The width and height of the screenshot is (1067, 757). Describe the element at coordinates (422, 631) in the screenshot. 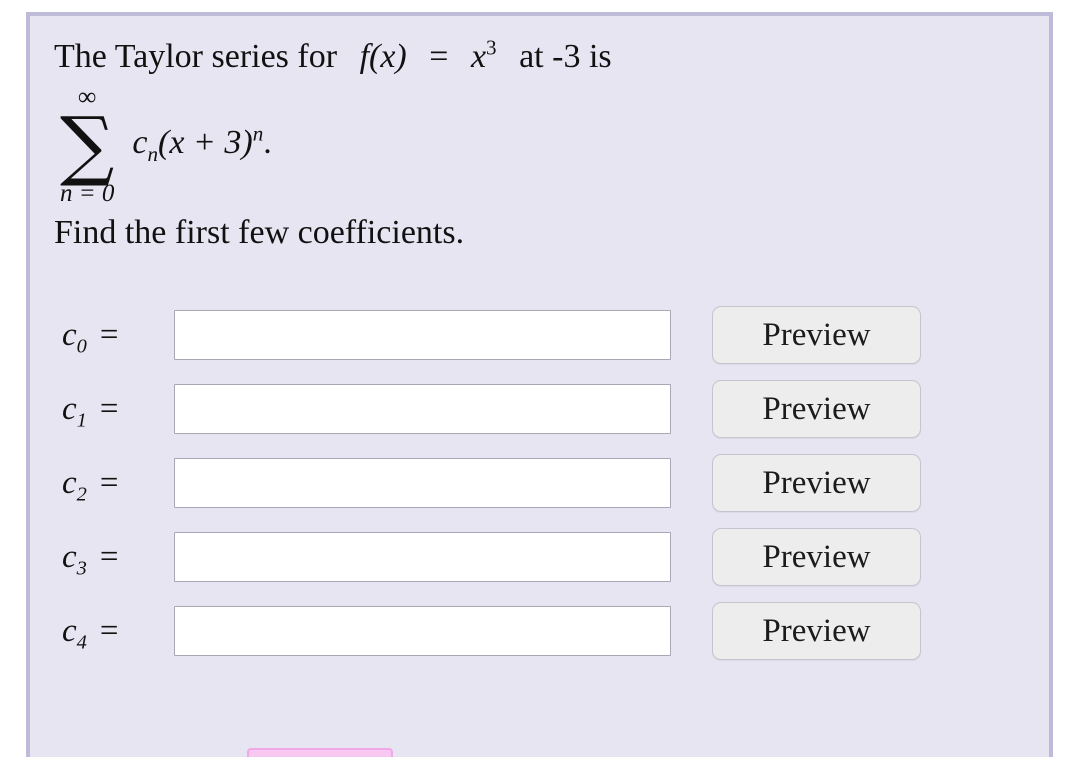

I see `coefficient-input-c4` at that location.